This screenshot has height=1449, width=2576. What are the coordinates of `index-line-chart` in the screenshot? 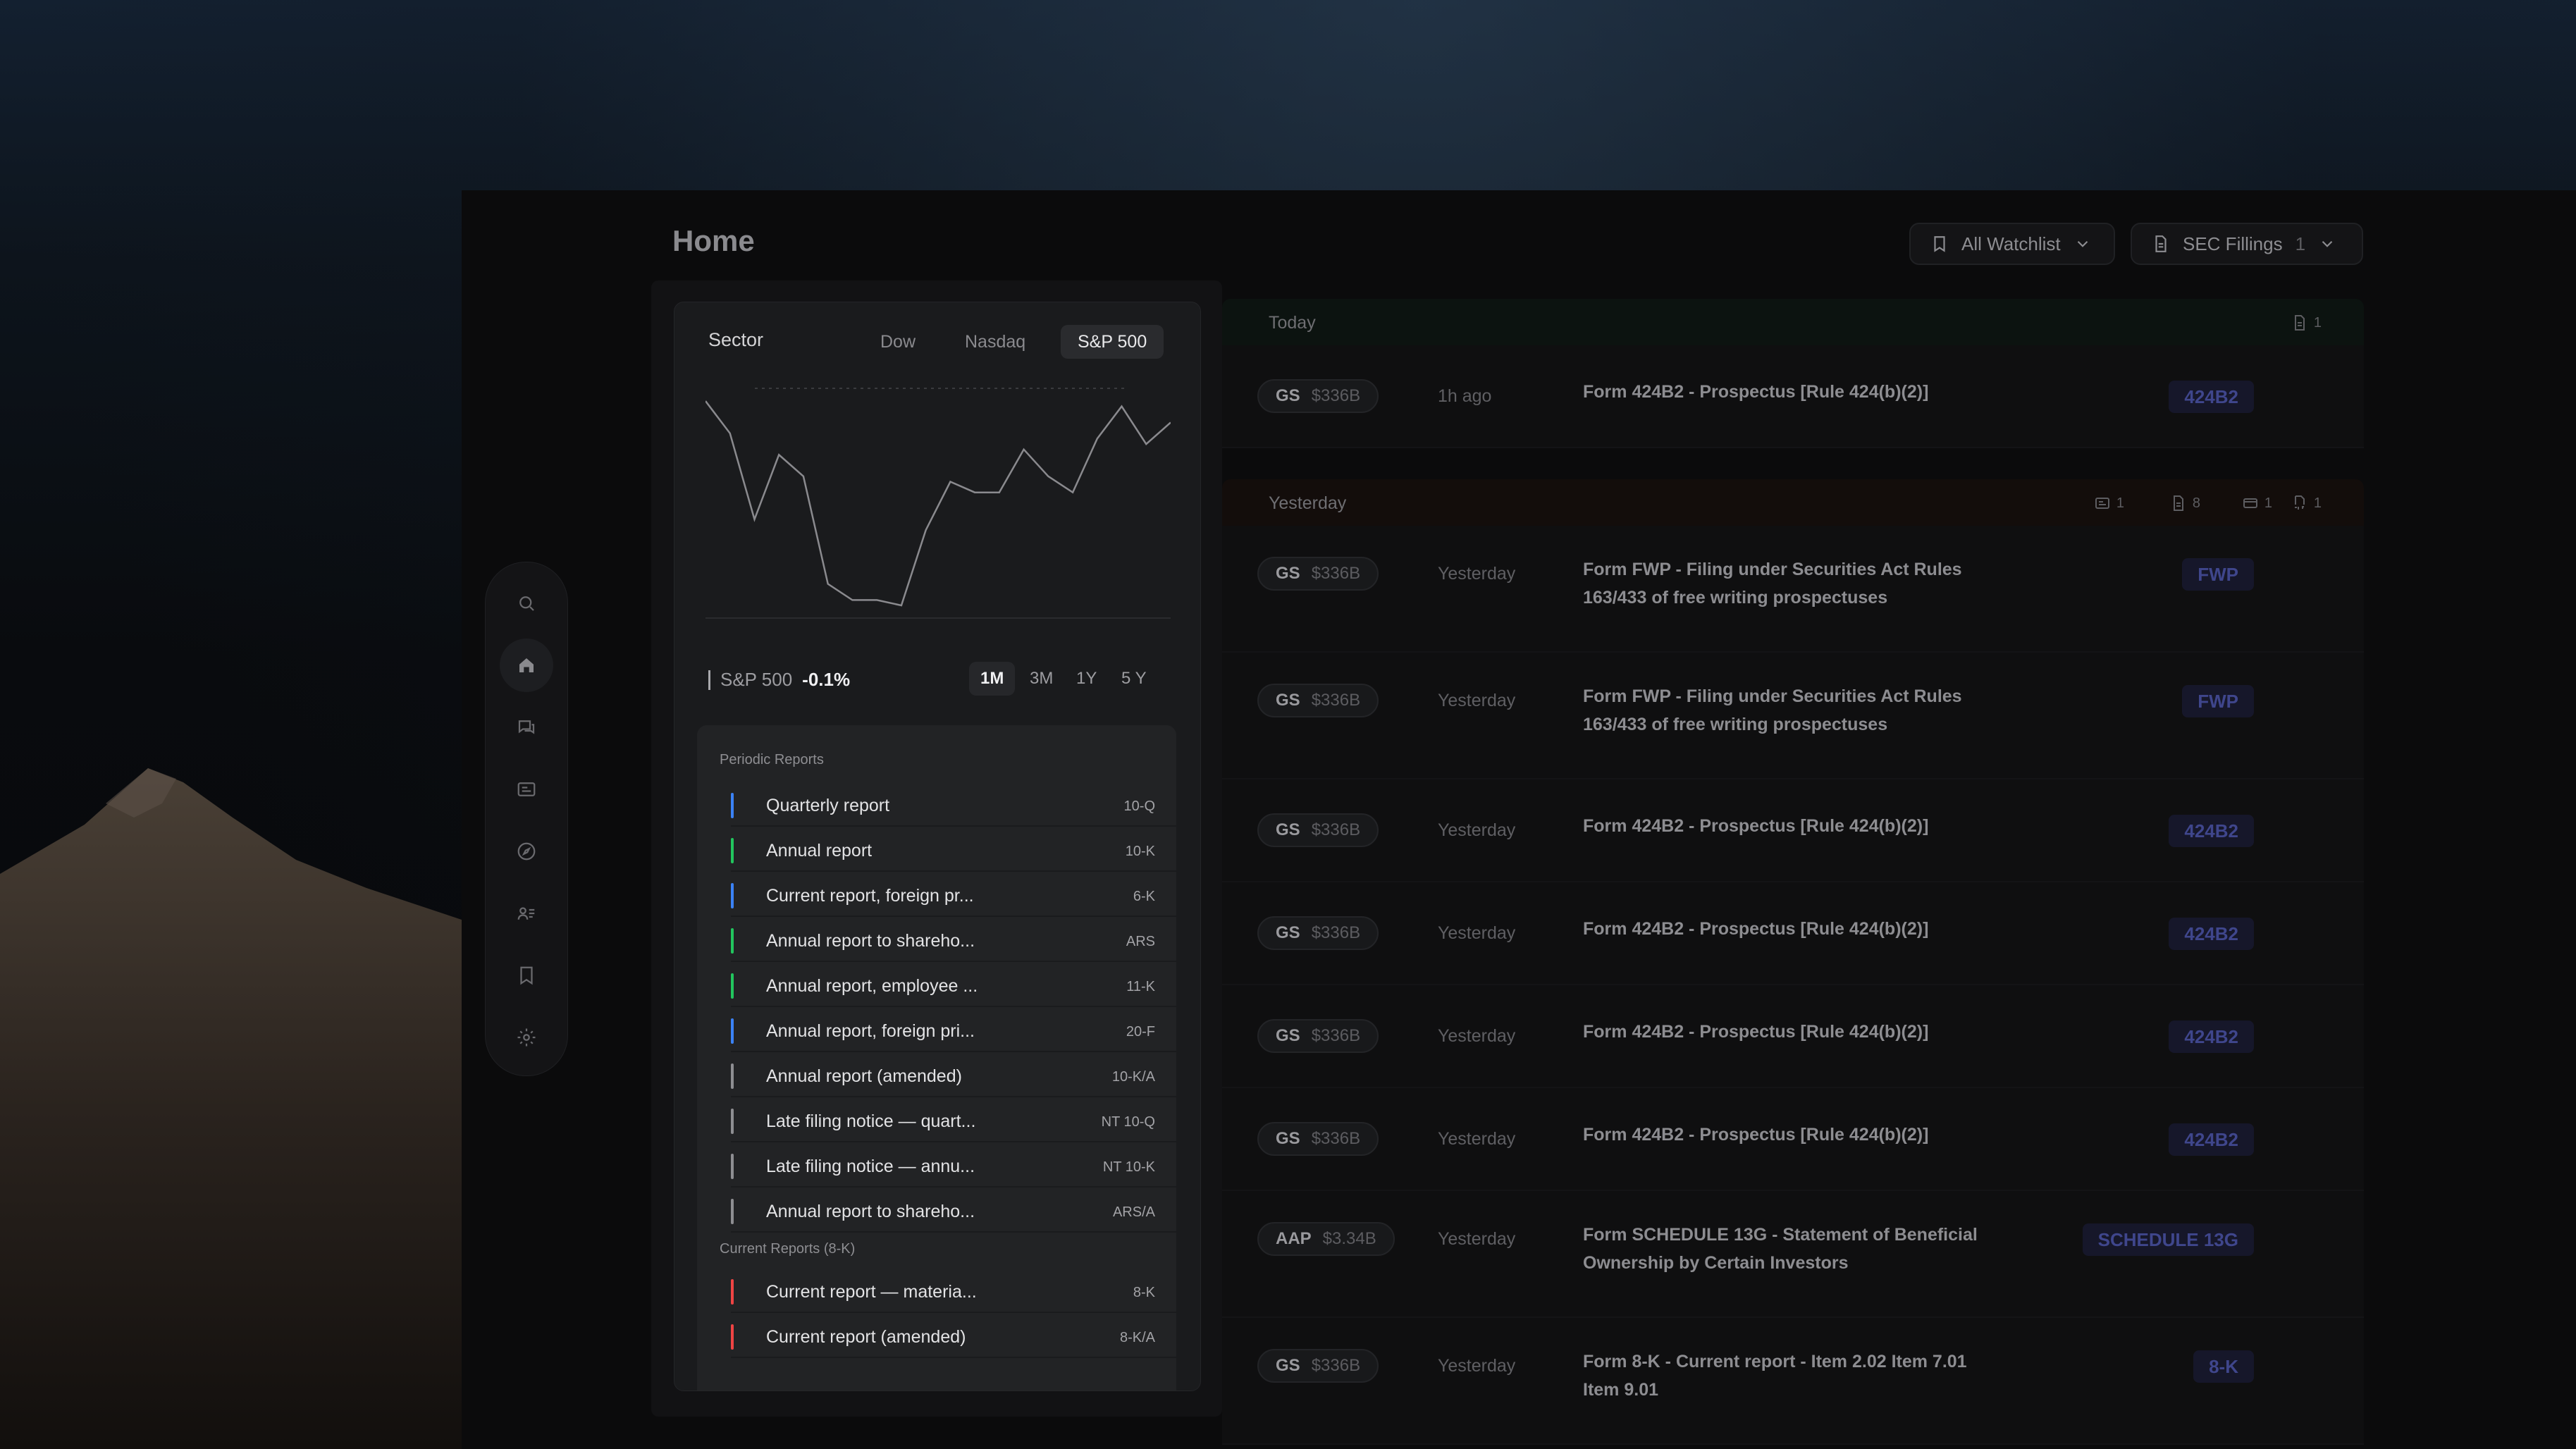 It's located at (938, 504).